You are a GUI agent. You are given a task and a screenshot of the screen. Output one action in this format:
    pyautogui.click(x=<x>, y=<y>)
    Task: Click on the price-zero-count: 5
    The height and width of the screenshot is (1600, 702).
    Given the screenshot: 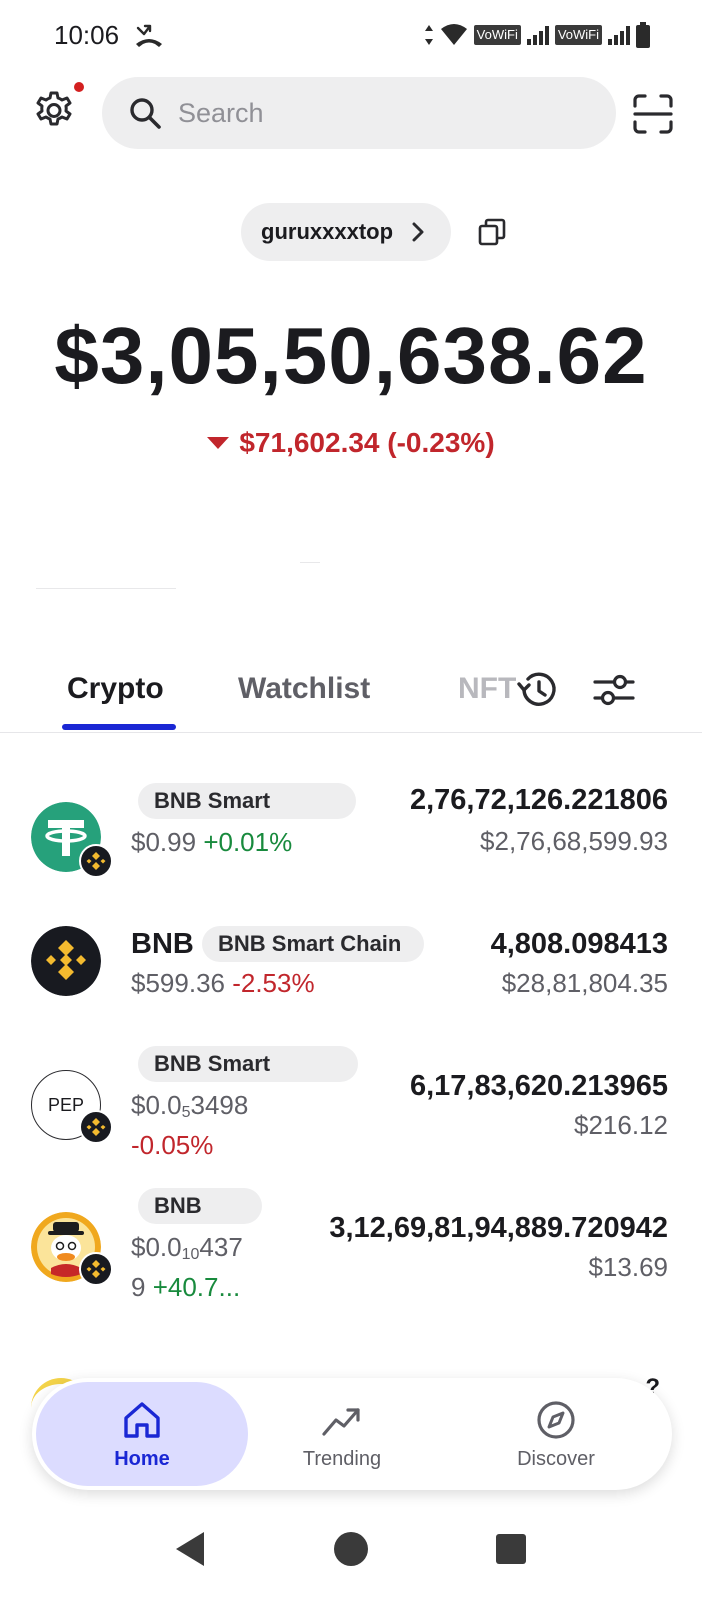 What is the action you would take?
    pyautogui.click(x=186, y=1112)
    